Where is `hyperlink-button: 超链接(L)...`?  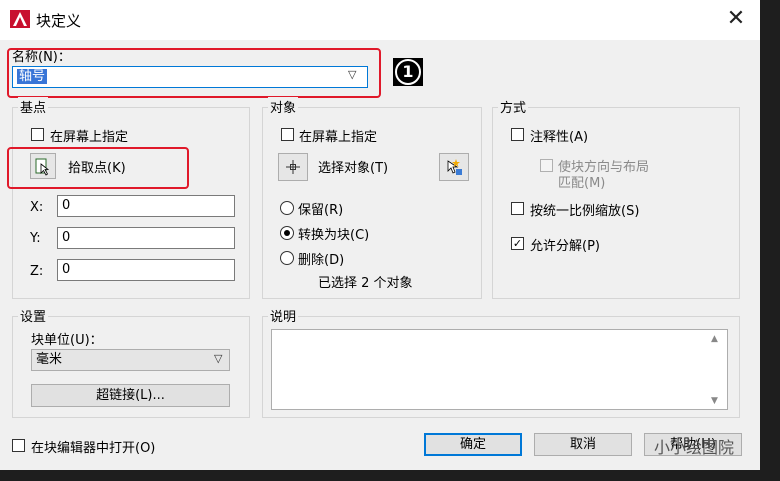 hyperlink-button: 超链接(L)... is located at coordinates (130, 395).